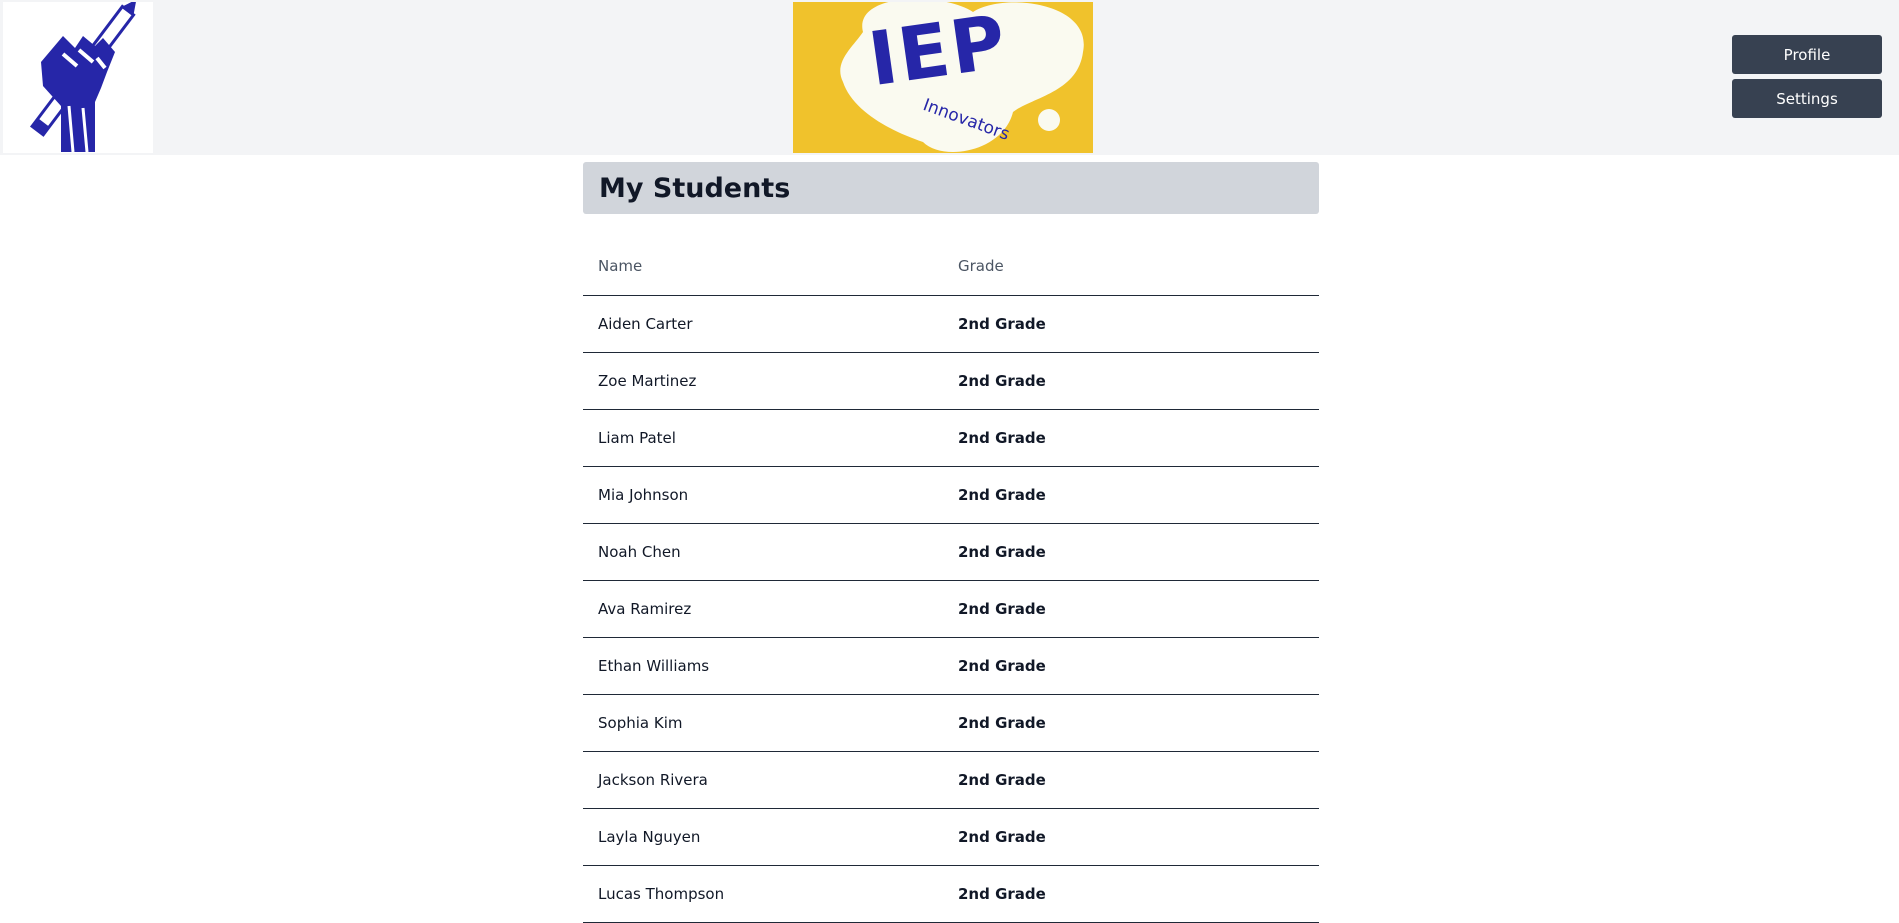 This screenshot has height=923, width=1899. Describe the element at coordinates (763, 723) in the screenshot. I see `student-name: Sophia Kim` at that location.